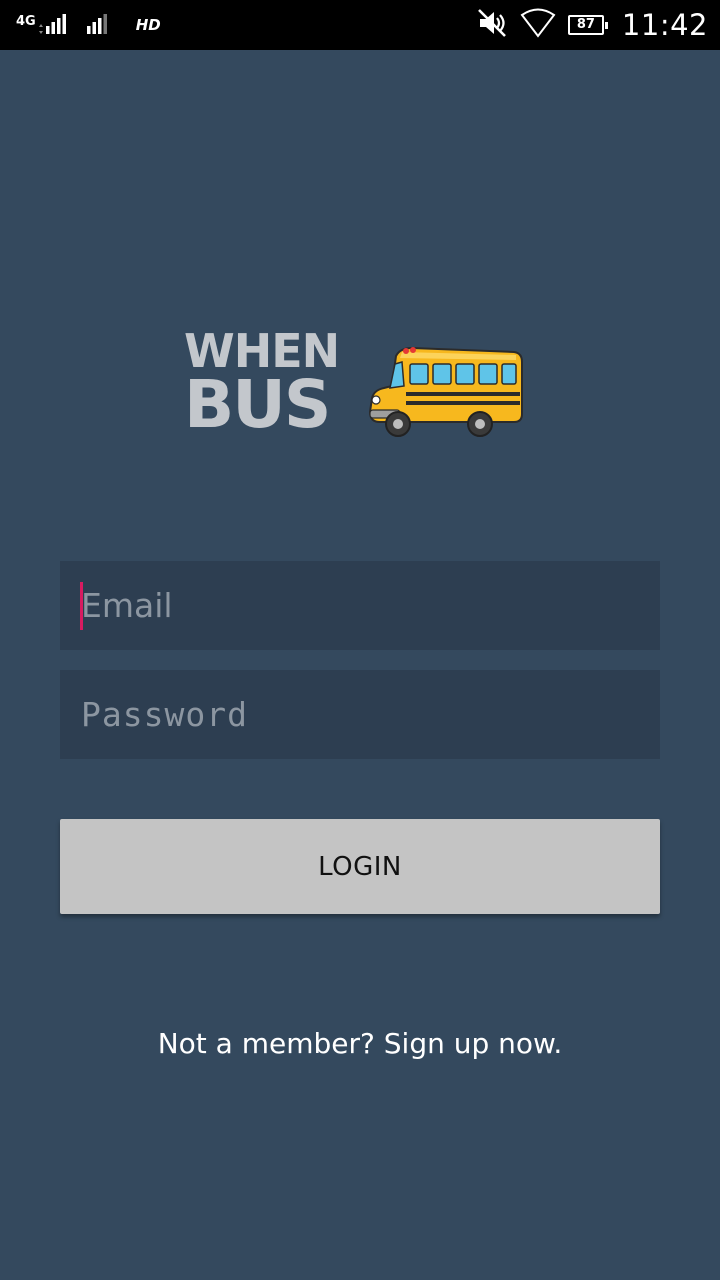  Describe the element at coordinates (446, 394) in the screenshot. I see `school-bus-icon` at that location.